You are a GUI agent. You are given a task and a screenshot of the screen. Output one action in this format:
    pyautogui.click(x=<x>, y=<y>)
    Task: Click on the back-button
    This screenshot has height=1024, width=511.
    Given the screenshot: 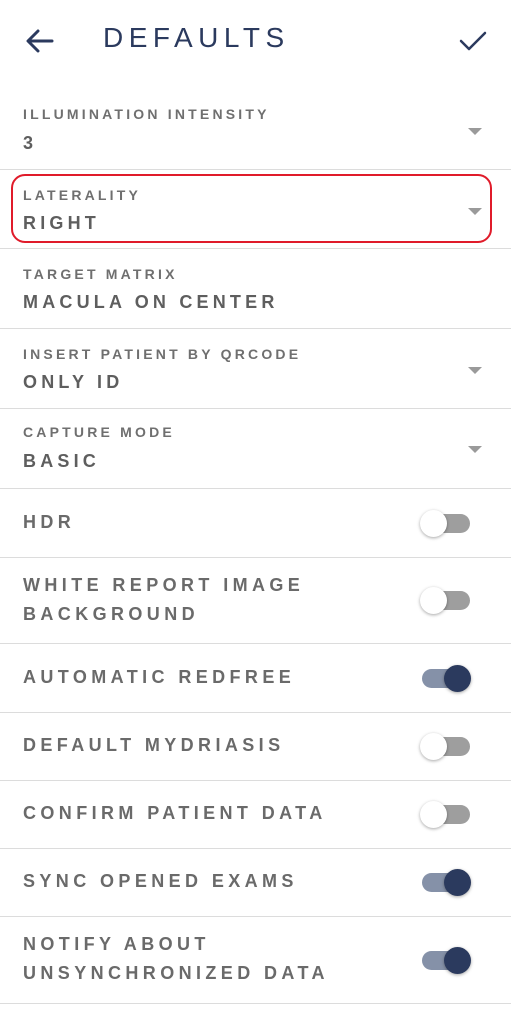 What is the action you would take?
    pyautogui.click(x=40, y=41)
    